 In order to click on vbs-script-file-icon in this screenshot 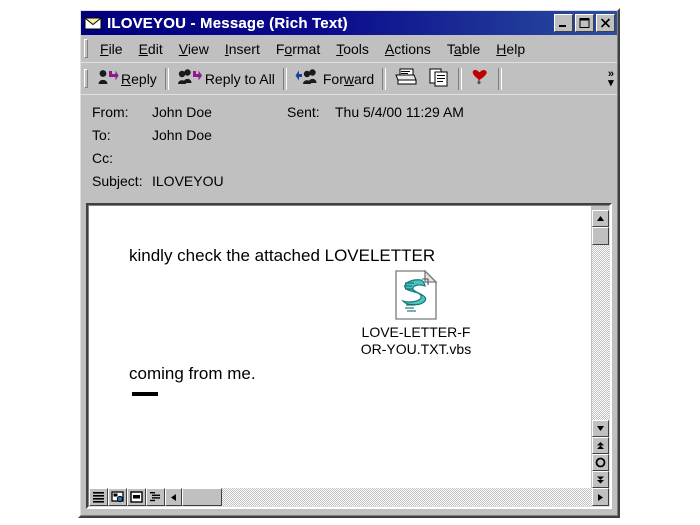, I will do `click(416, 294)`.